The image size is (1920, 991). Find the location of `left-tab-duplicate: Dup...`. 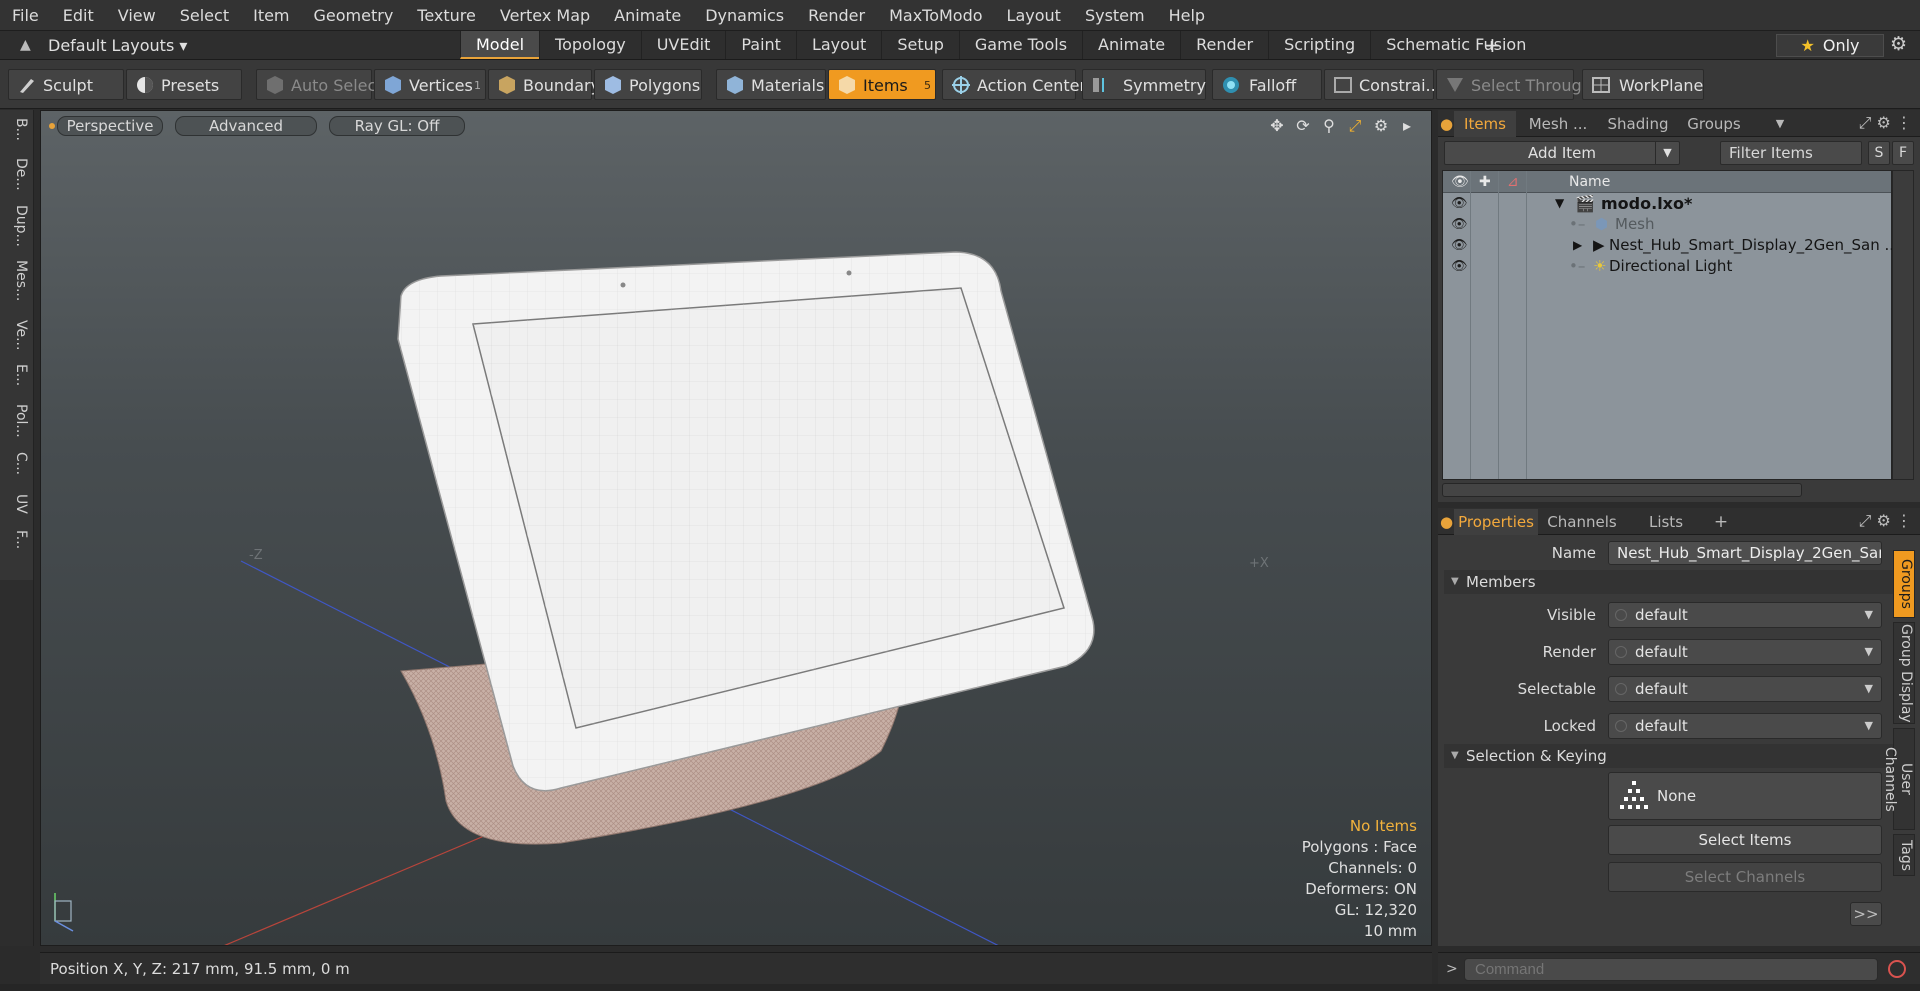

left-tab-duplicate: Dup... is located at coordinates (17, 226).